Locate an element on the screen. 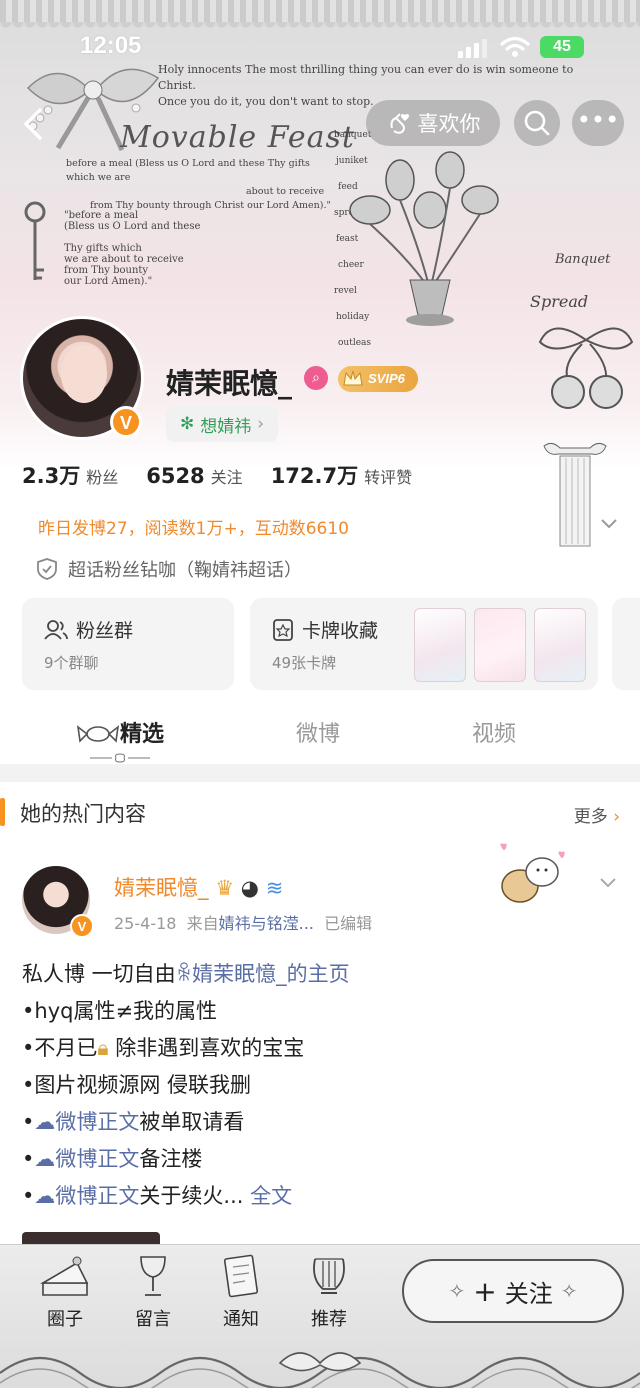 Image resolution: width=640 pixels, height=1388 pixels. svip-badge: SVIP6 is located at coordinates (378, 379).